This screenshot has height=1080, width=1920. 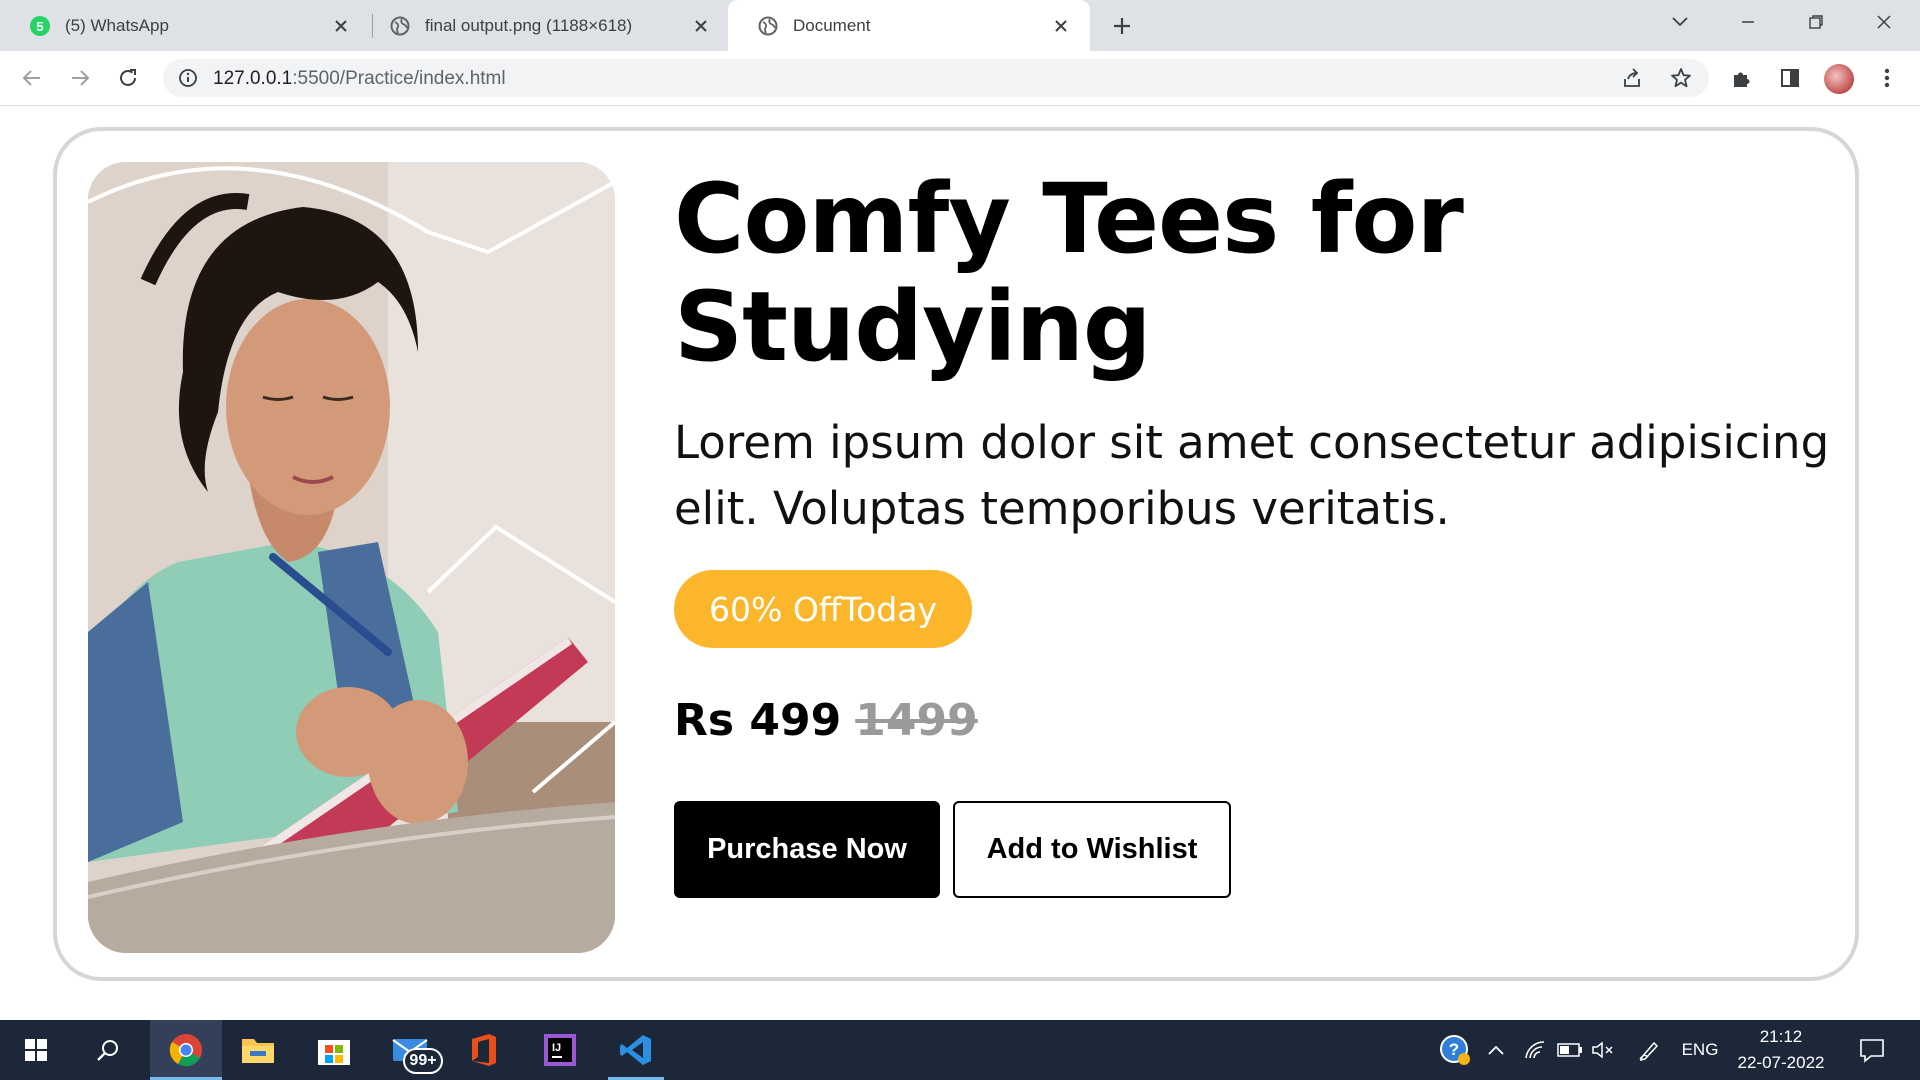 I want to click on tab-title: (5) WhatsApp, so click(x=117, y=25).